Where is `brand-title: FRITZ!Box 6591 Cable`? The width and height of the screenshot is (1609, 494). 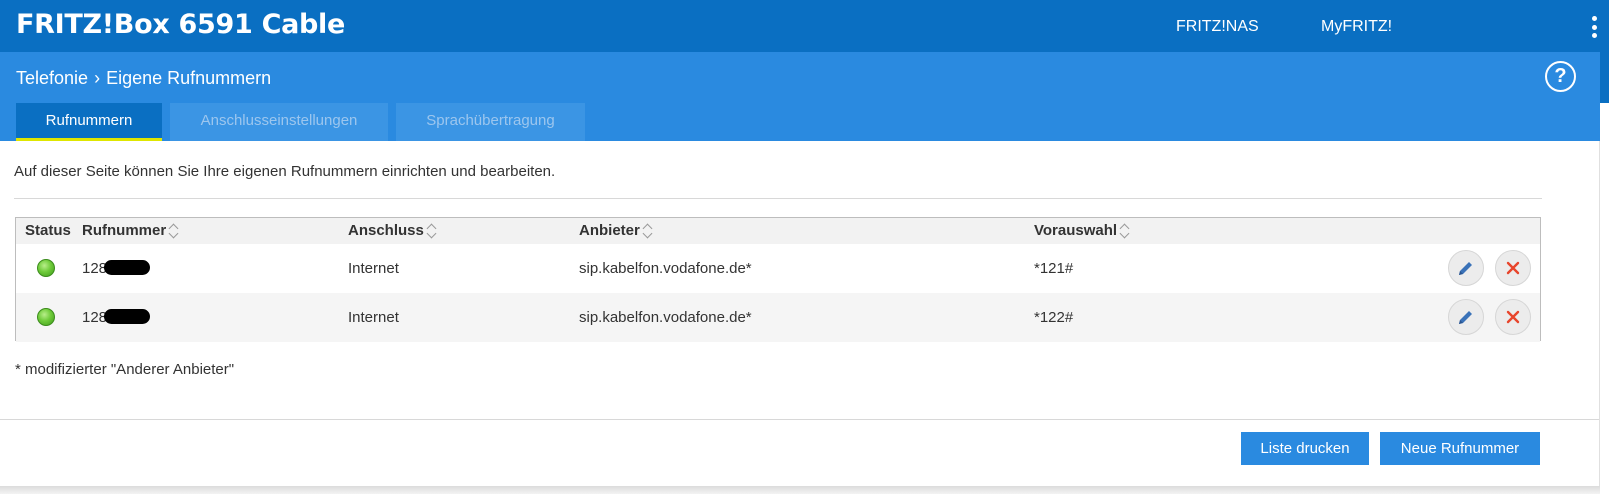
brand-title: FRITZ!Box 6591 Cable is located at coordinates (181, 24).